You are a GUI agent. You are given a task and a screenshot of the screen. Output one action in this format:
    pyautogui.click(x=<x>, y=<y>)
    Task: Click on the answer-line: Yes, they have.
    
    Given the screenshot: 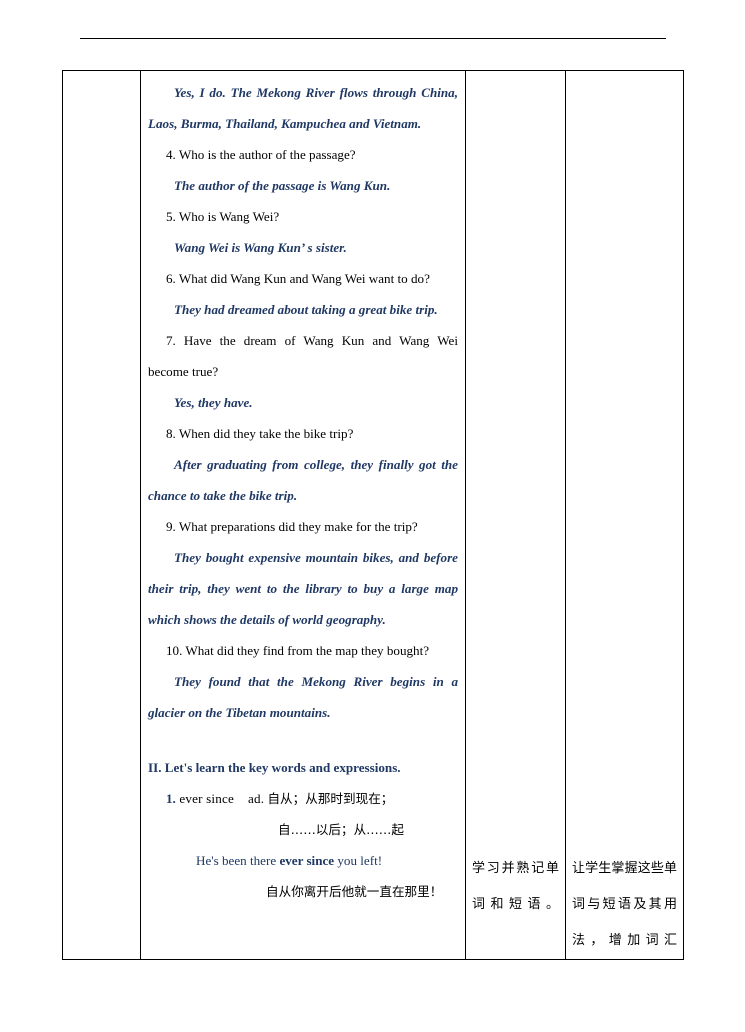 What is the action you would take?
    pyautogui.click(x=213, y=402)
    